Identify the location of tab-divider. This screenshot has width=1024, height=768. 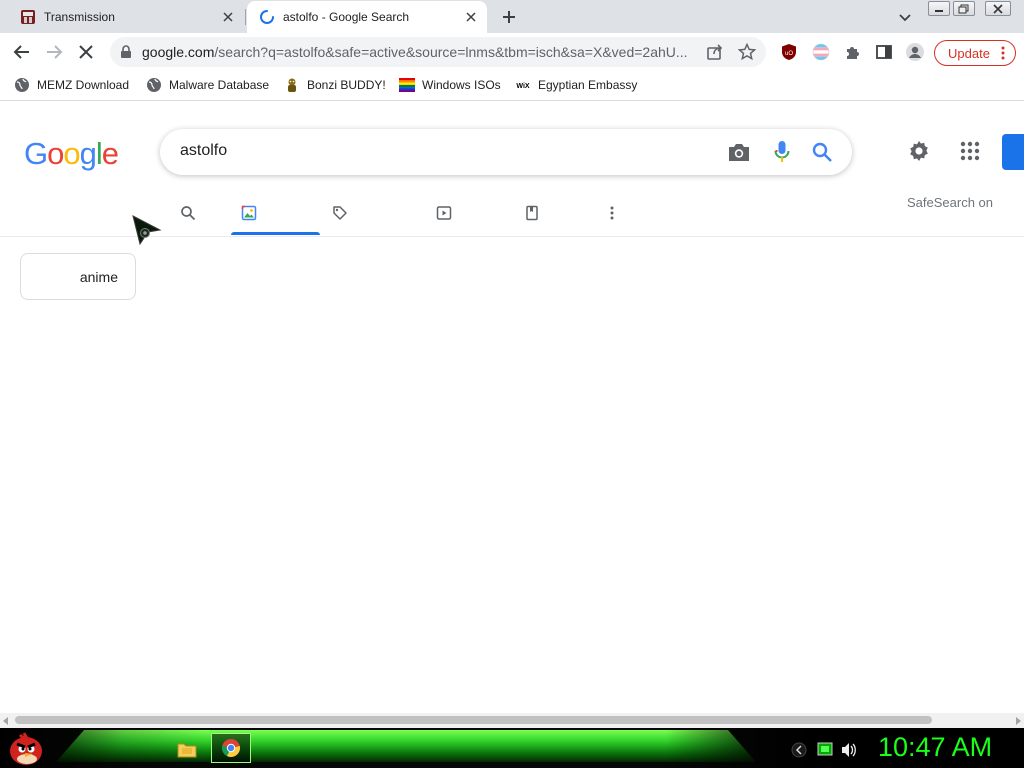
(245, 17).